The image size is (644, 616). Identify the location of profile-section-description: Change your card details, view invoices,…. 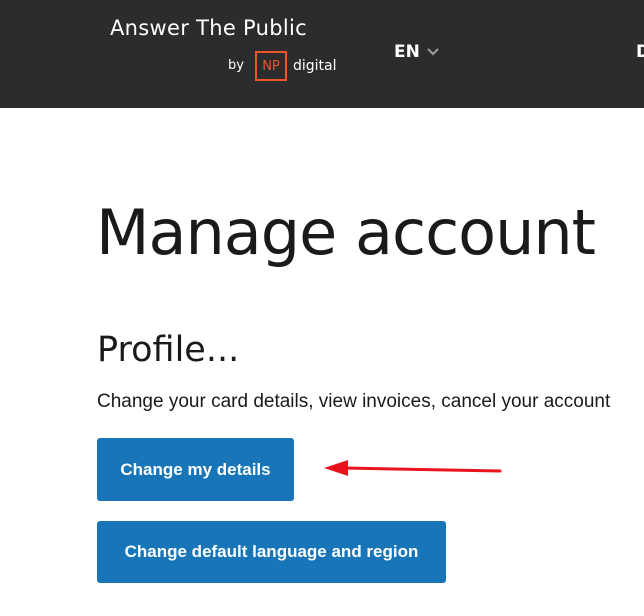
(354, 401).